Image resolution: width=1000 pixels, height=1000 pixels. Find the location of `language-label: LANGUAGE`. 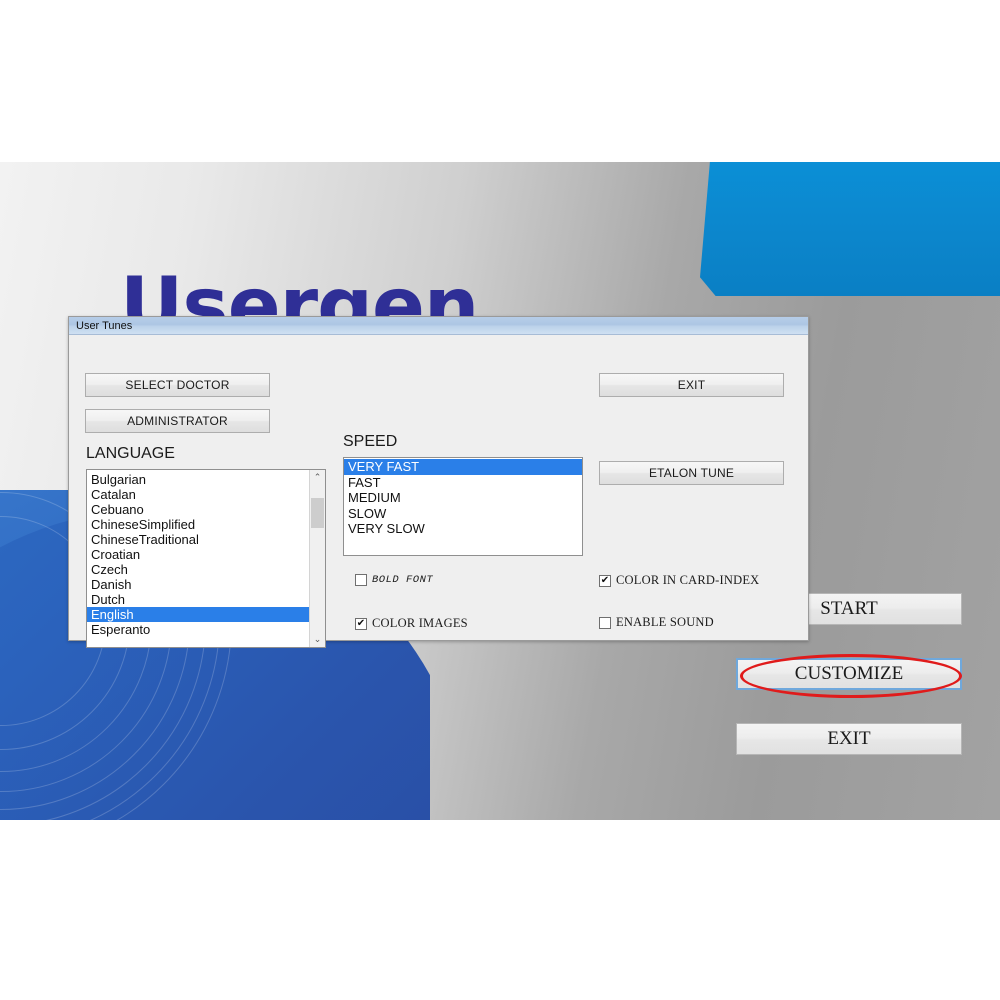

language-label: LANGUAGE is located at coordinates (130, 453).